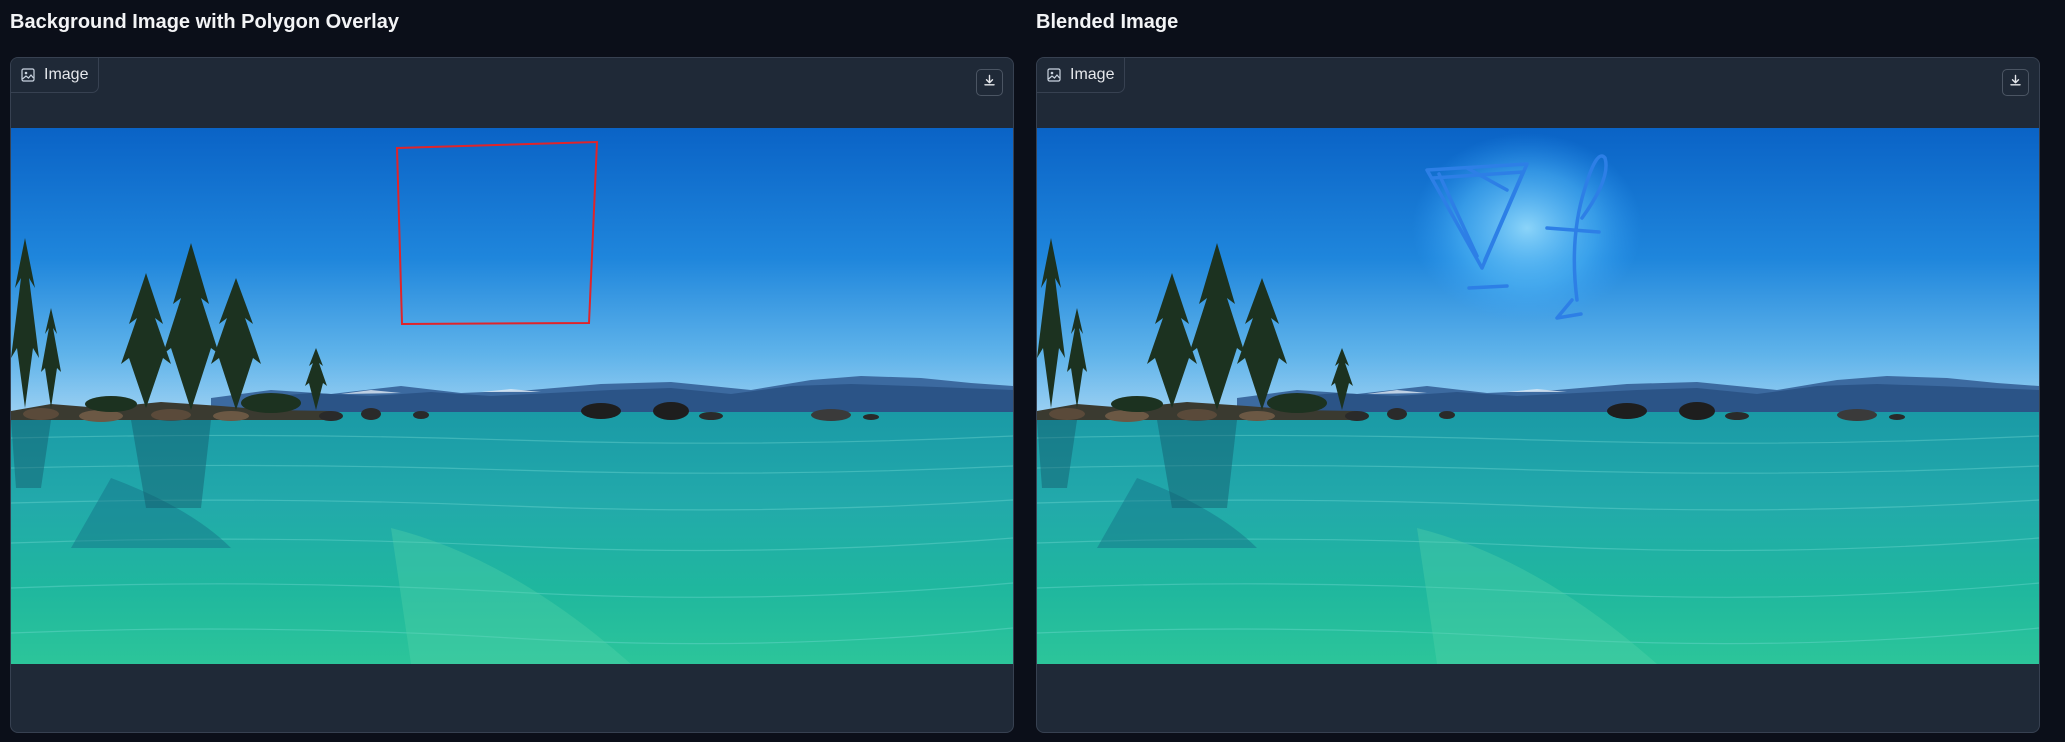 This screenshot has width=2065, height=742. I want to click on blended-image-heading: Blended Image, so click(1107, 22).